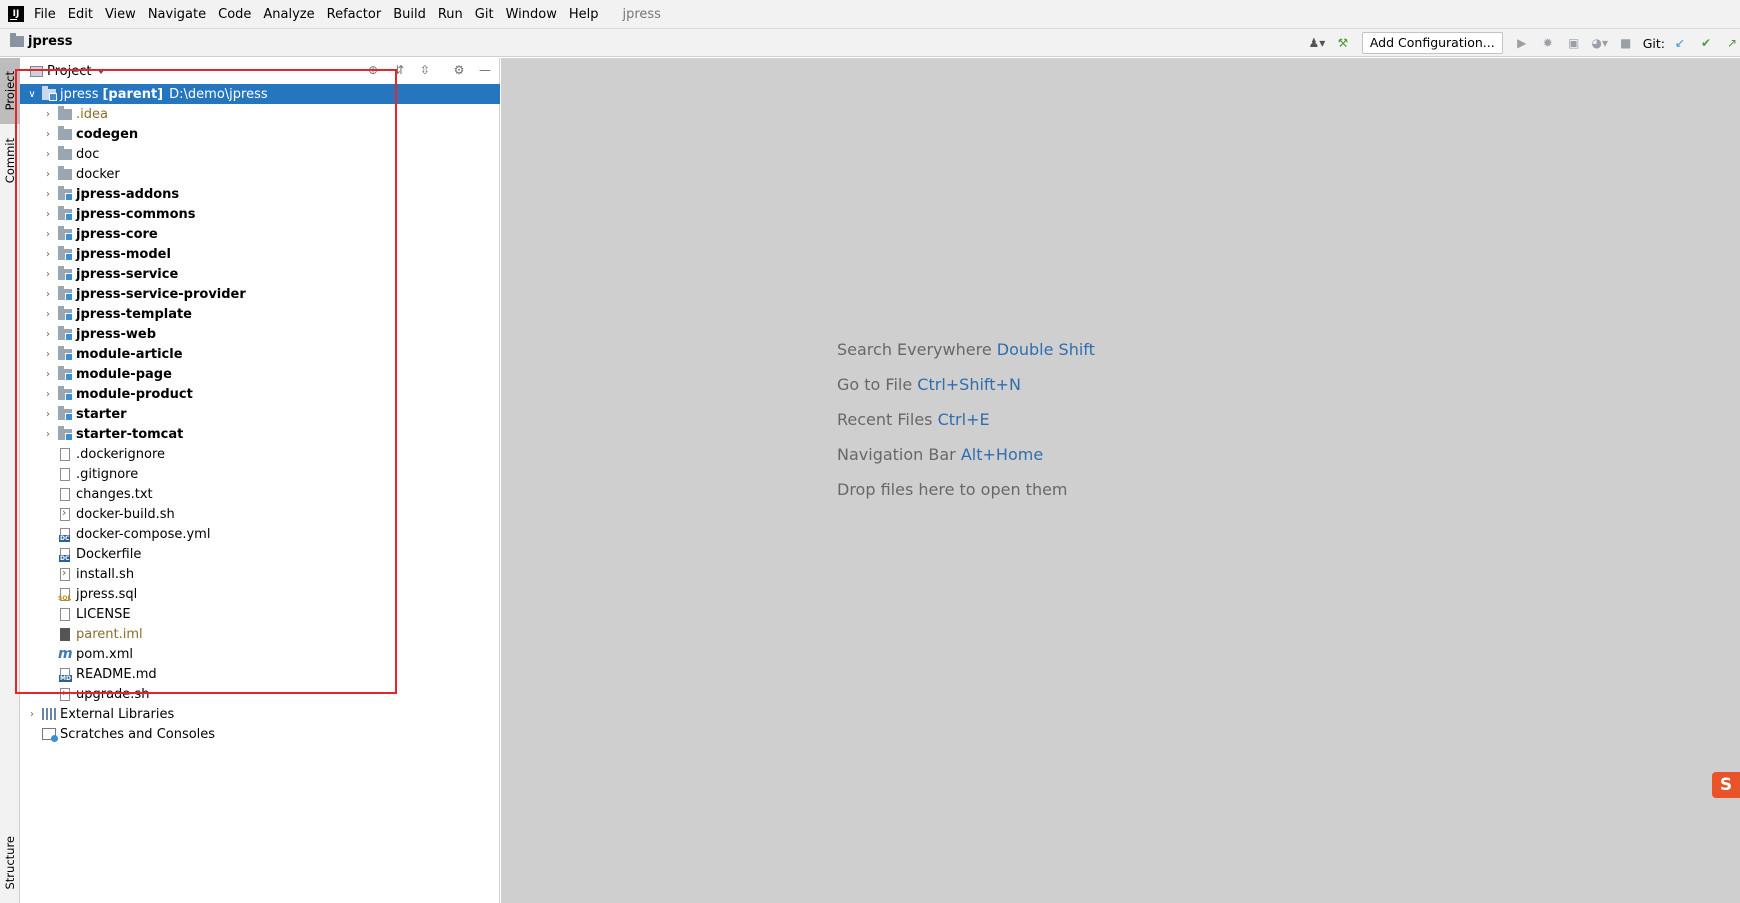 This screenshot has width=1740, height=903. Describe the element at coordinates (1626, 43) in the screenshot. I see `stop-icon: ■` at that location.